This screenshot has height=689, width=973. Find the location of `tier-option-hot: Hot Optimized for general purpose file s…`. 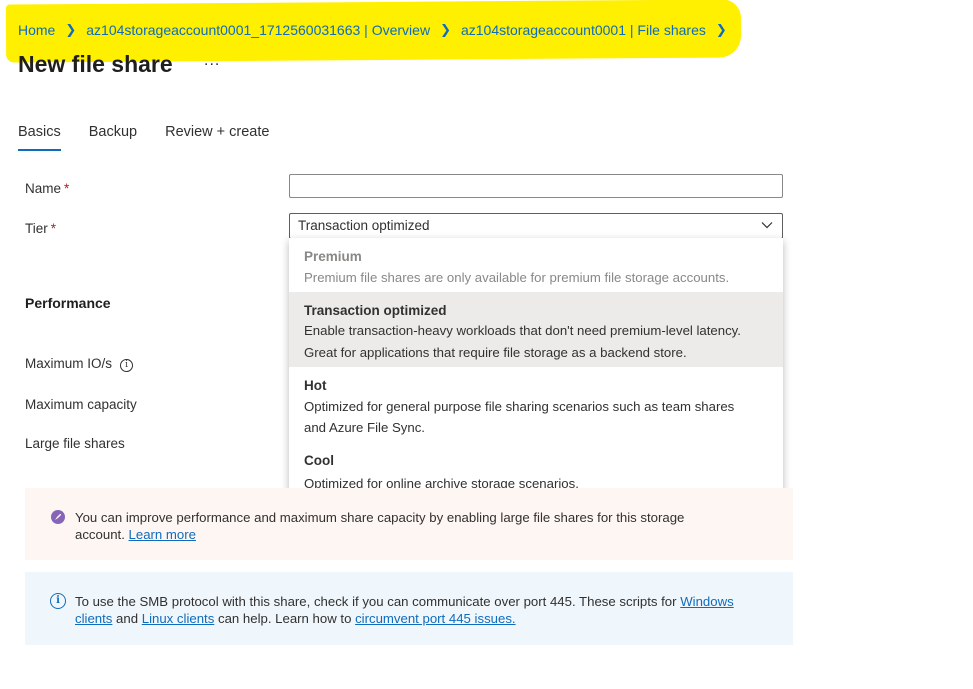

tier-option-hot: Hot Optimized for general purpose file s… is located at coordinates (536, 404).